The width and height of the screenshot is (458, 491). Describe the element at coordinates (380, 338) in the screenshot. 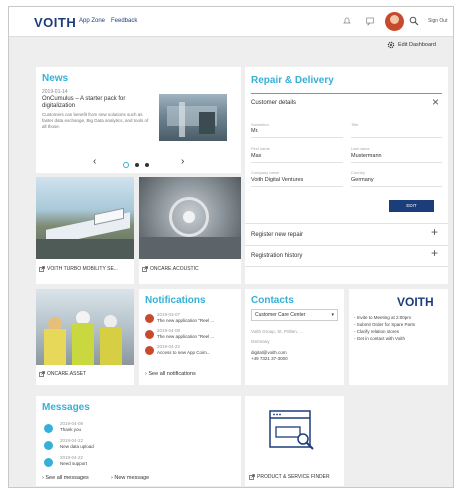

I see `promo-bullet: - Get in contact with Voith` at that location.